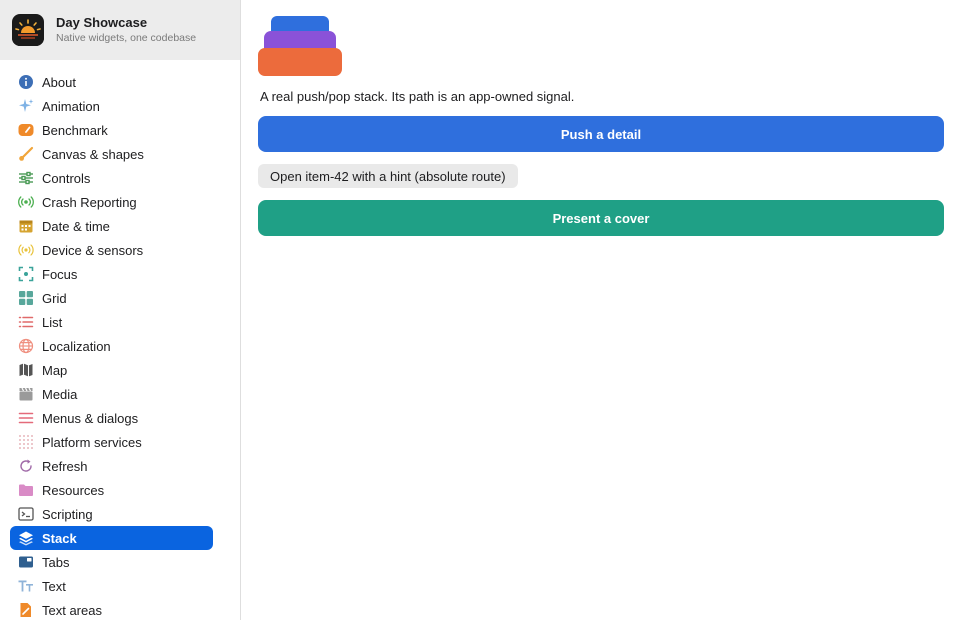 Image resolution: width=960 pixels, height=620 pixels. What do you see at coordinates (111, 370) in the screenshot?
I see `sidebar-item-map: Map` at bounding box center [111, 370].